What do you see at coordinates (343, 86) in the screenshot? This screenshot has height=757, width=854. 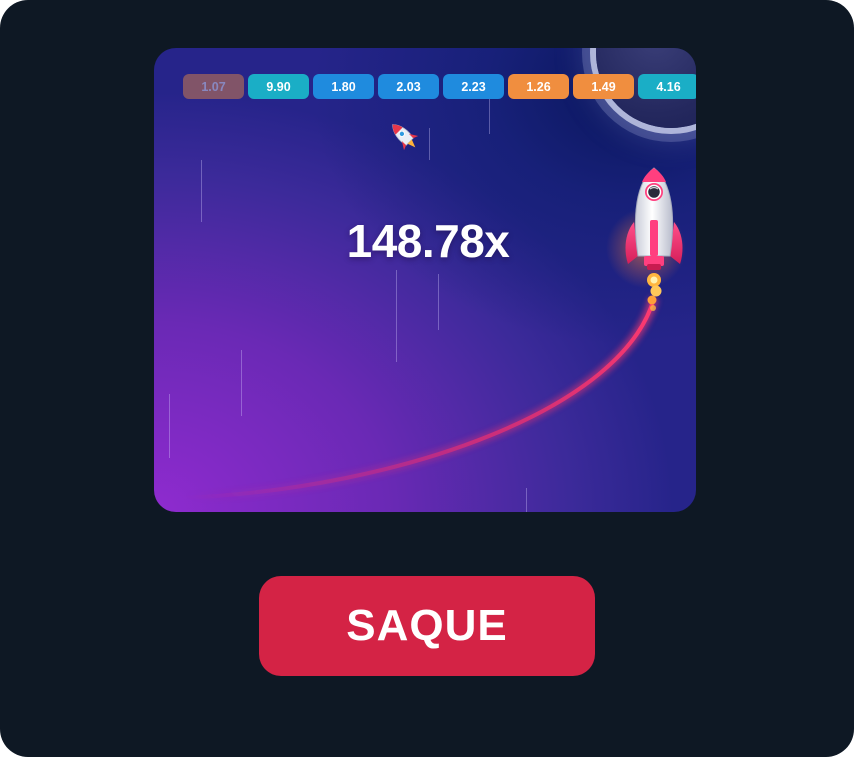 I see `history-chip: 1.80` at bounding box center [343, 86].